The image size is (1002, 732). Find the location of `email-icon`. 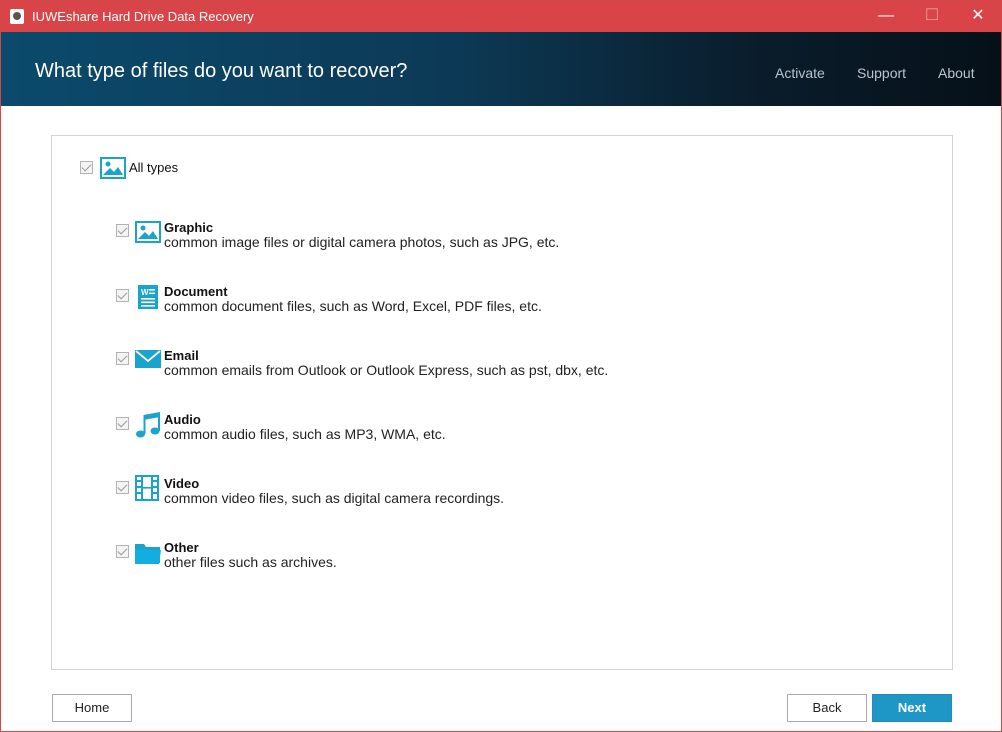

email-icon is located at coordinates (148, 359).